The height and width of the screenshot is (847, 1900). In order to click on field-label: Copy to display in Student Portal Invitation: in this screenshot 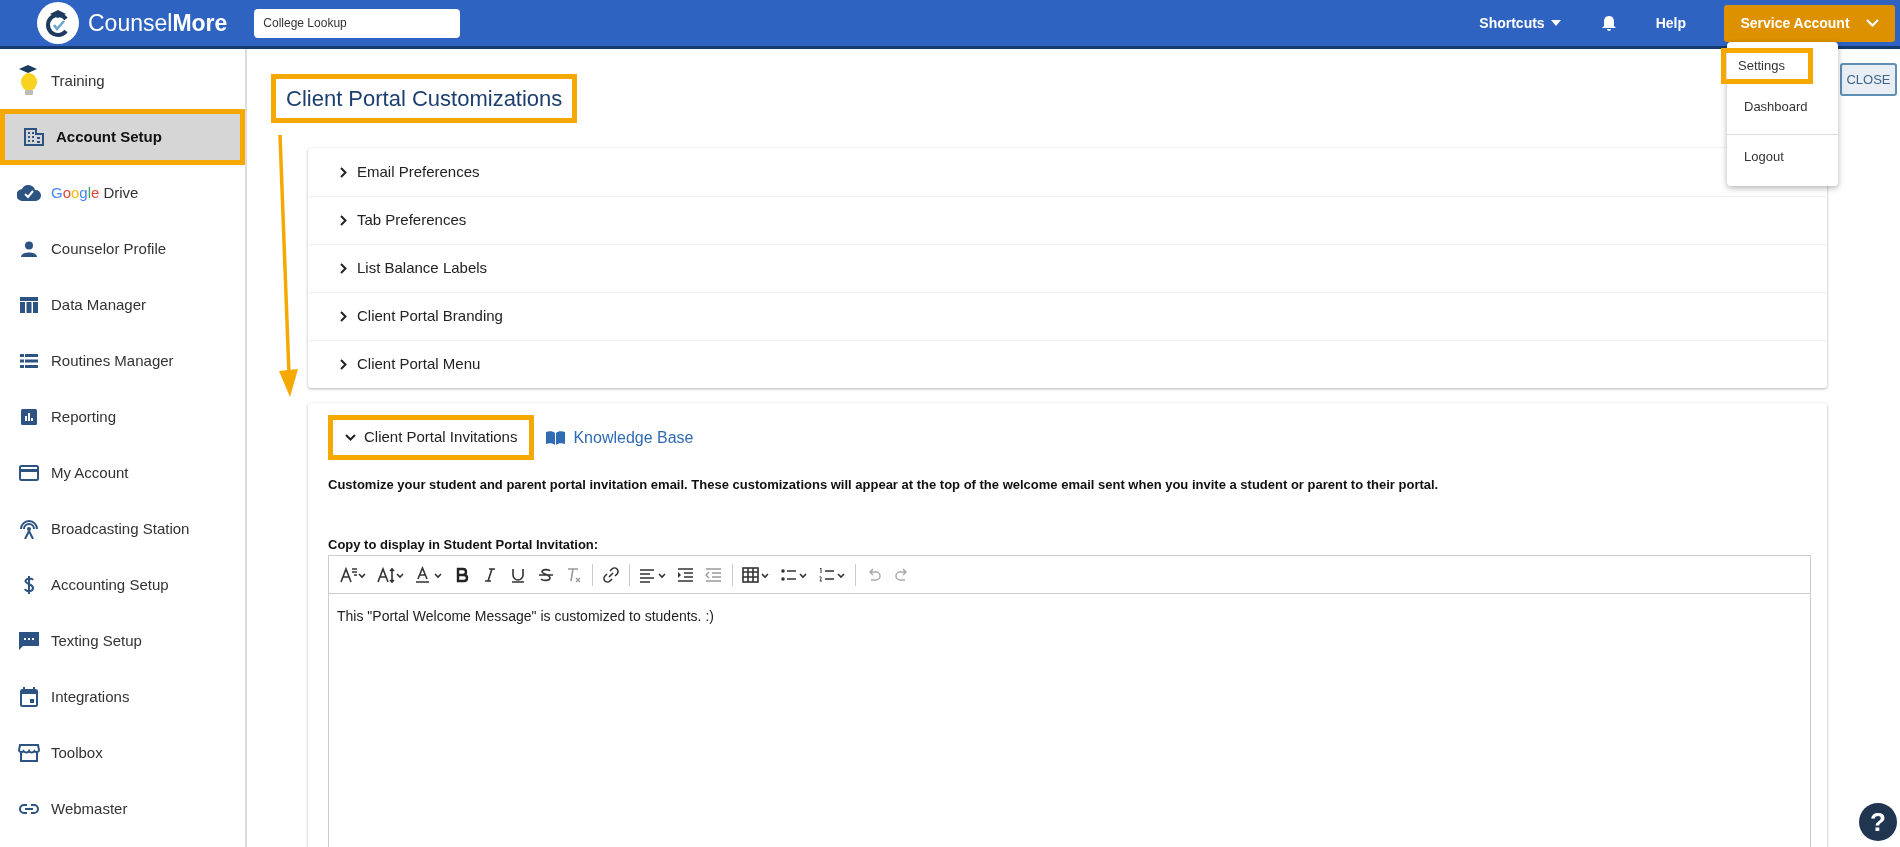, I will do `click(464, 544)`.